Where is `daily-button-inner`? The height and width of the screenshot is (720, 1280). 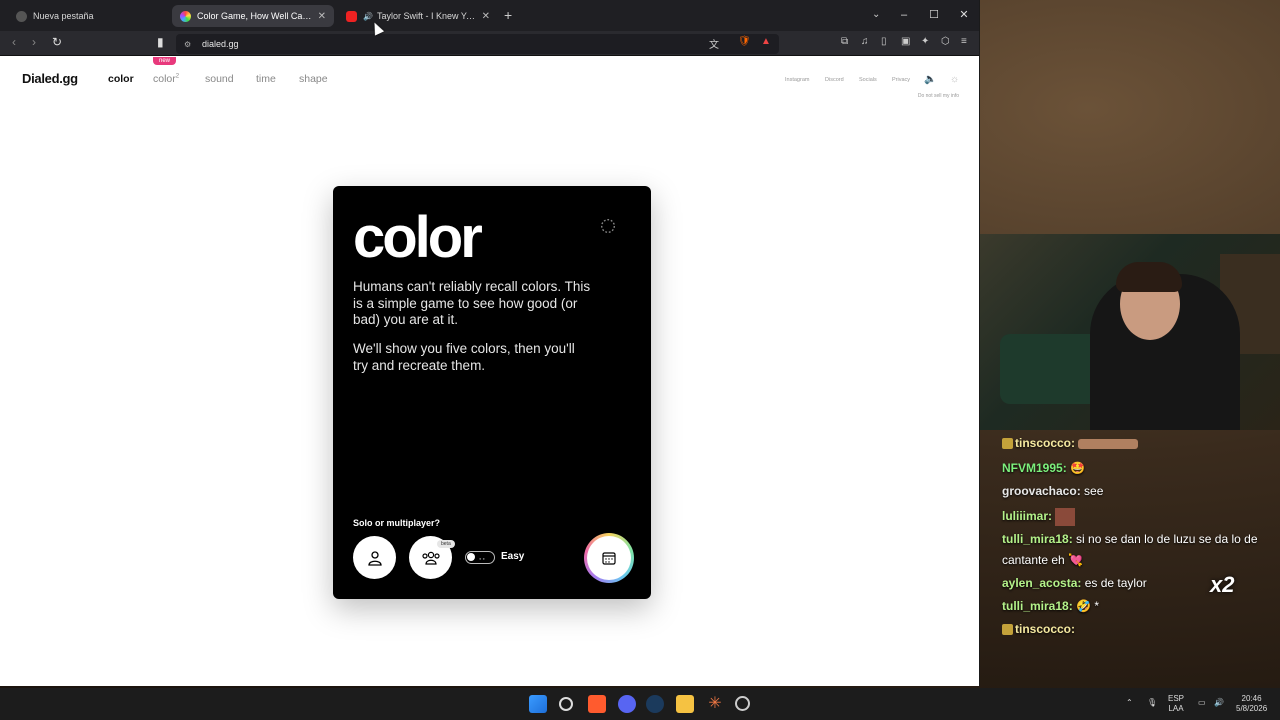 daily-button-inner is located at coordinates (609, 558).